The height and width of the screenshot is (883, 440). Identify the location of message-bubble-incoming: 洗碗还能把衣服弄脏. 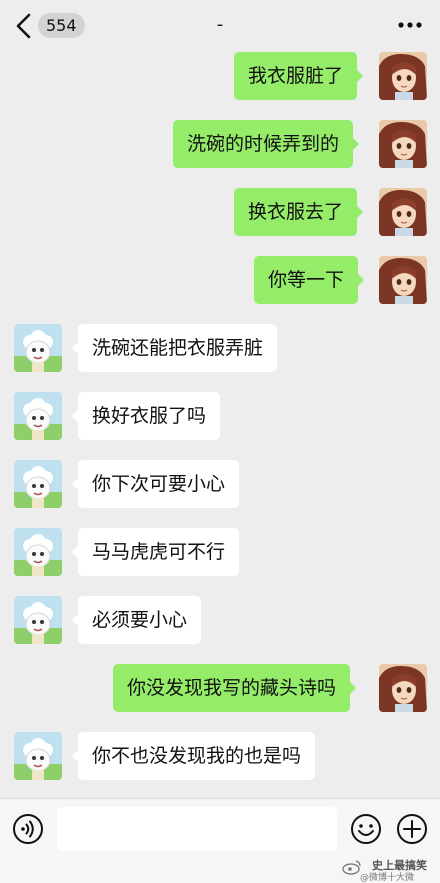
(174, 348).